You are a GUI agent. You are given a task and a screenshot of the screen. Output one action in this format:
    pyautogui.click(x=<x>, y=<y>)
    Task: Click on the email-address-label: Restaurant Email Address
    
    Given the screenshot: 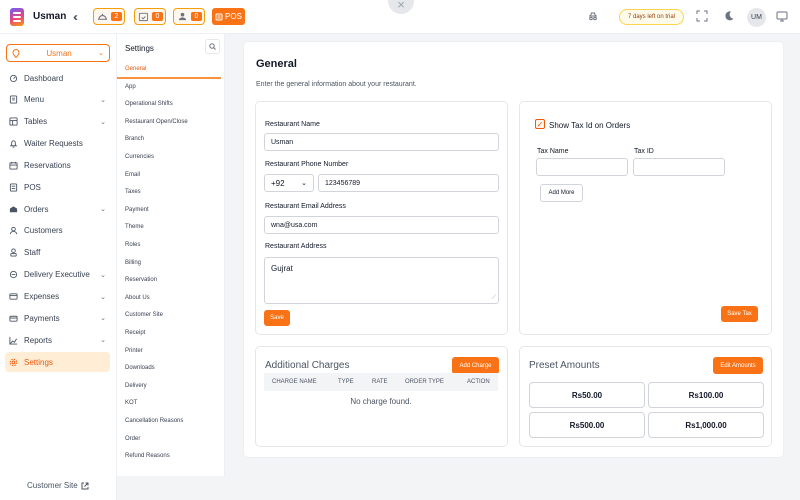 What is the action you would take?
    pyautogui.click(x=305, y=206)
    